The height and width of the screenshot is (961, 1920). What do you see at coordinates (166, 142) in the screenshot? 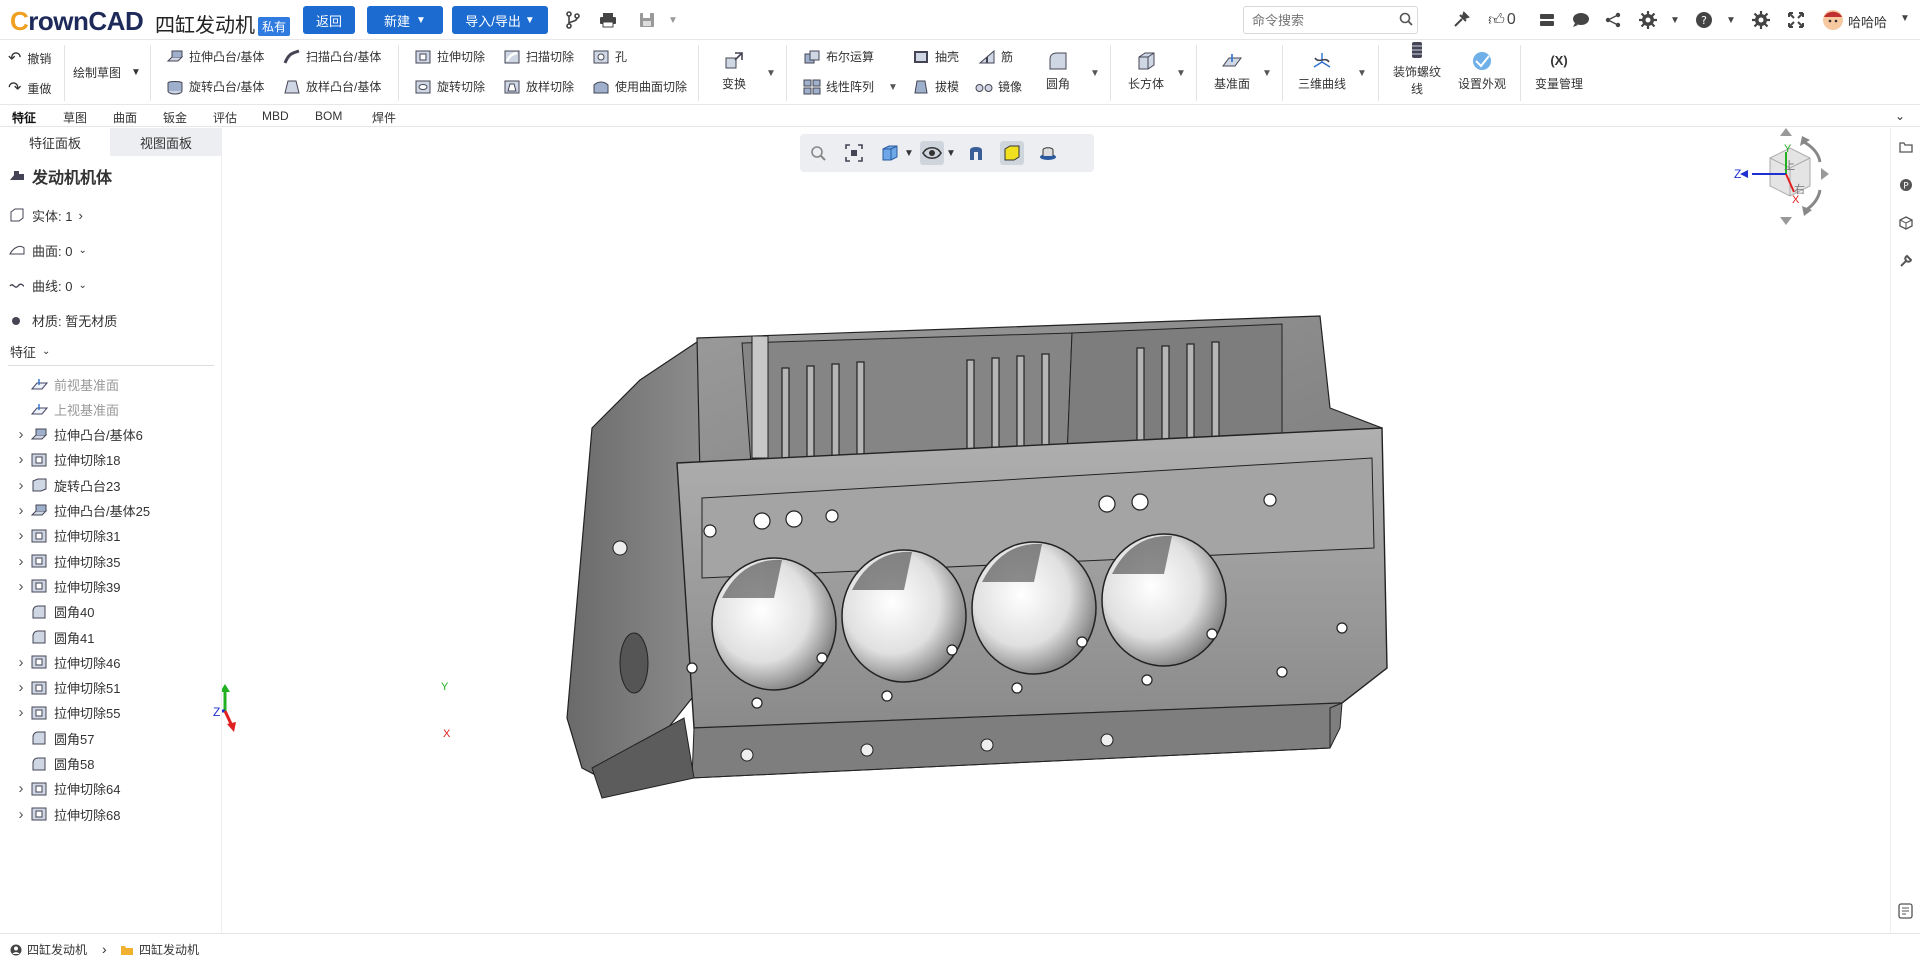
I see `tab-view-panel: 视图面板` at bounding box center [166, 142].